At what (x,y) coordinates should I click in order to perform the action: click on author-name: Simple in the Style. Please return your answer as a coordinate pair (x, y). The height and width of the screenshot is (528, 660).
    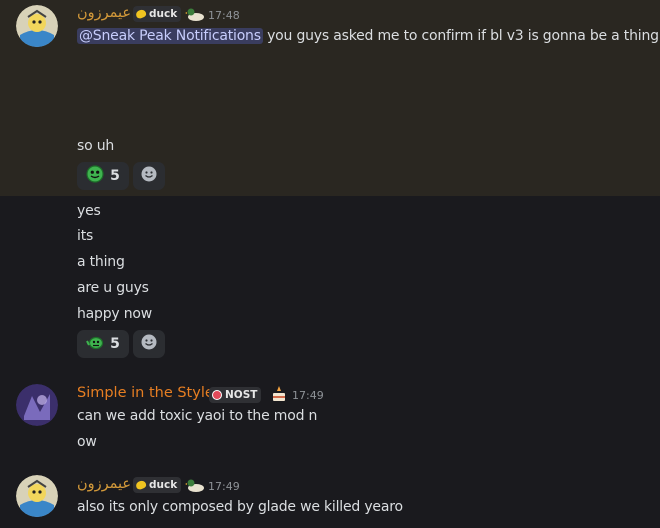
    Looking at the image, I should click on (145, 393).